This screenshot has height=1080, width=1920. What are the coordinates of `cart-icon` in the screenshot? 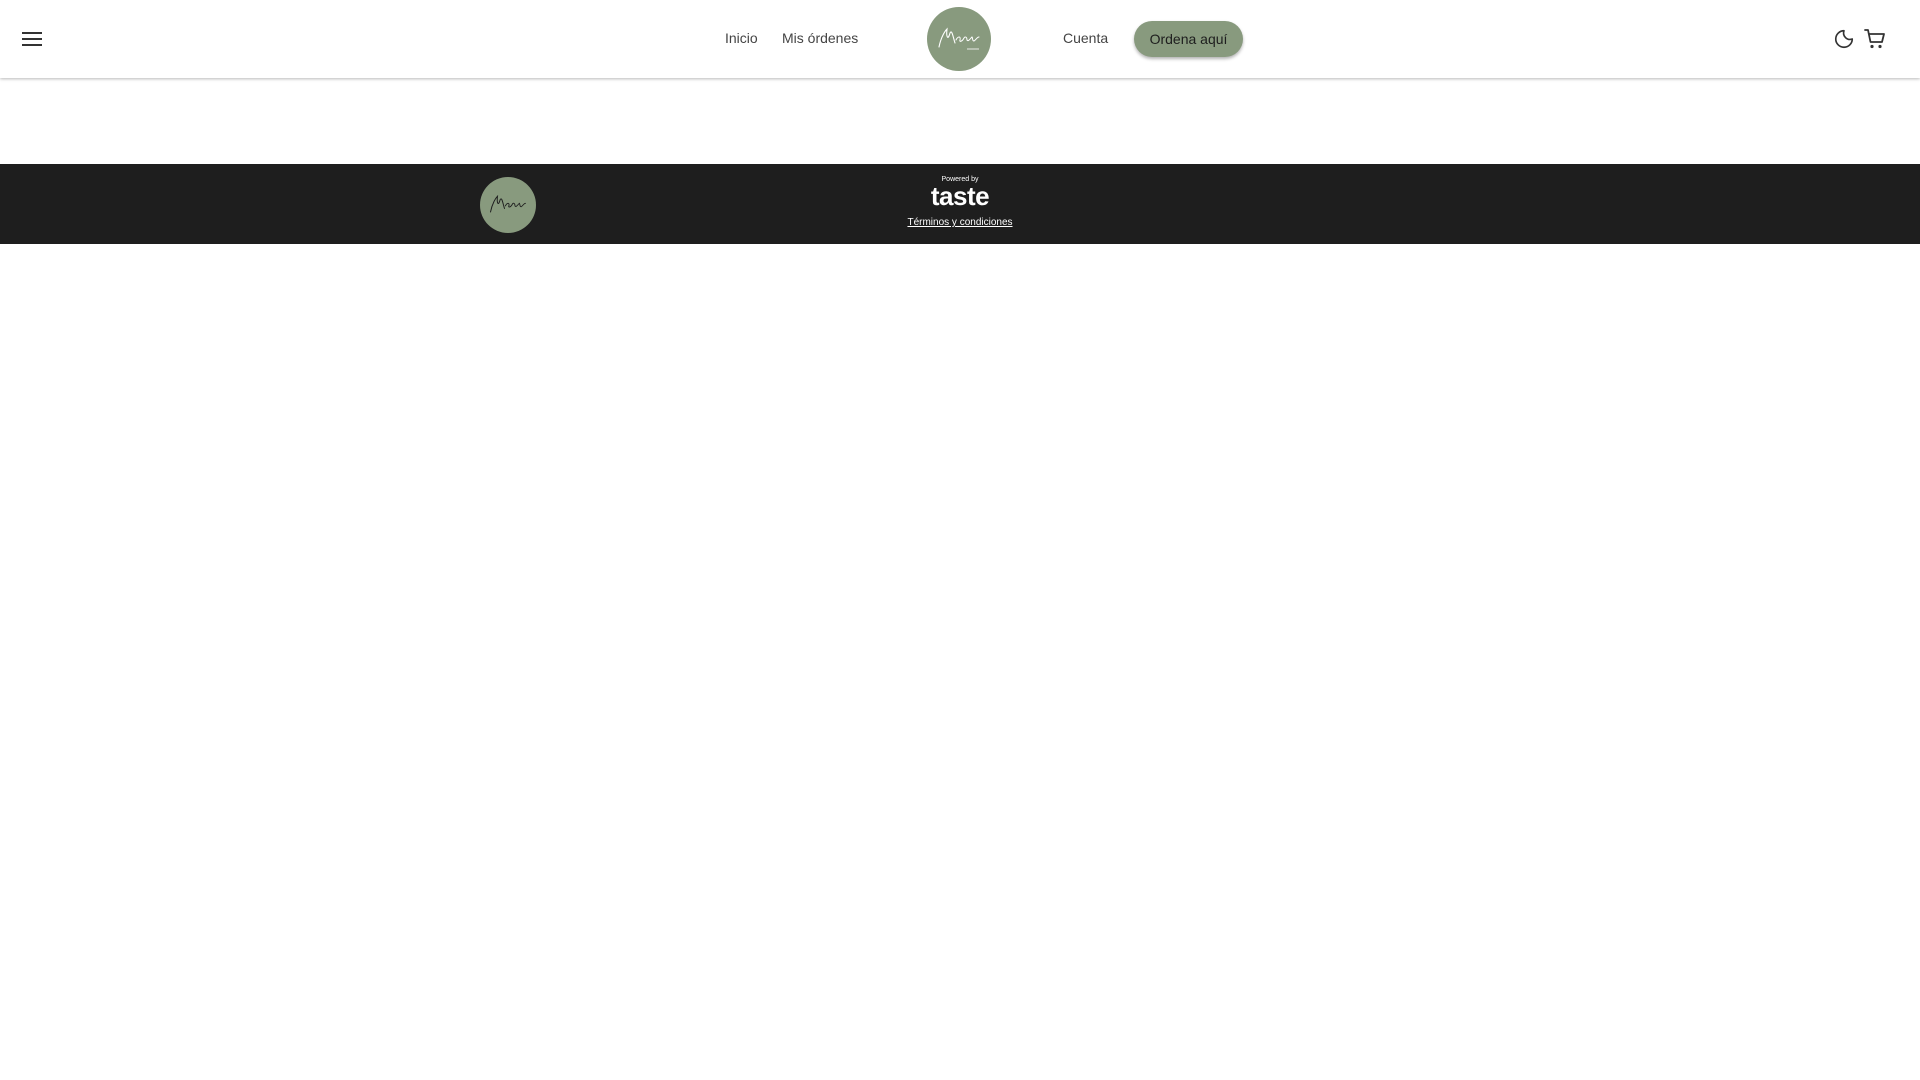 It's located at (1874, 39).